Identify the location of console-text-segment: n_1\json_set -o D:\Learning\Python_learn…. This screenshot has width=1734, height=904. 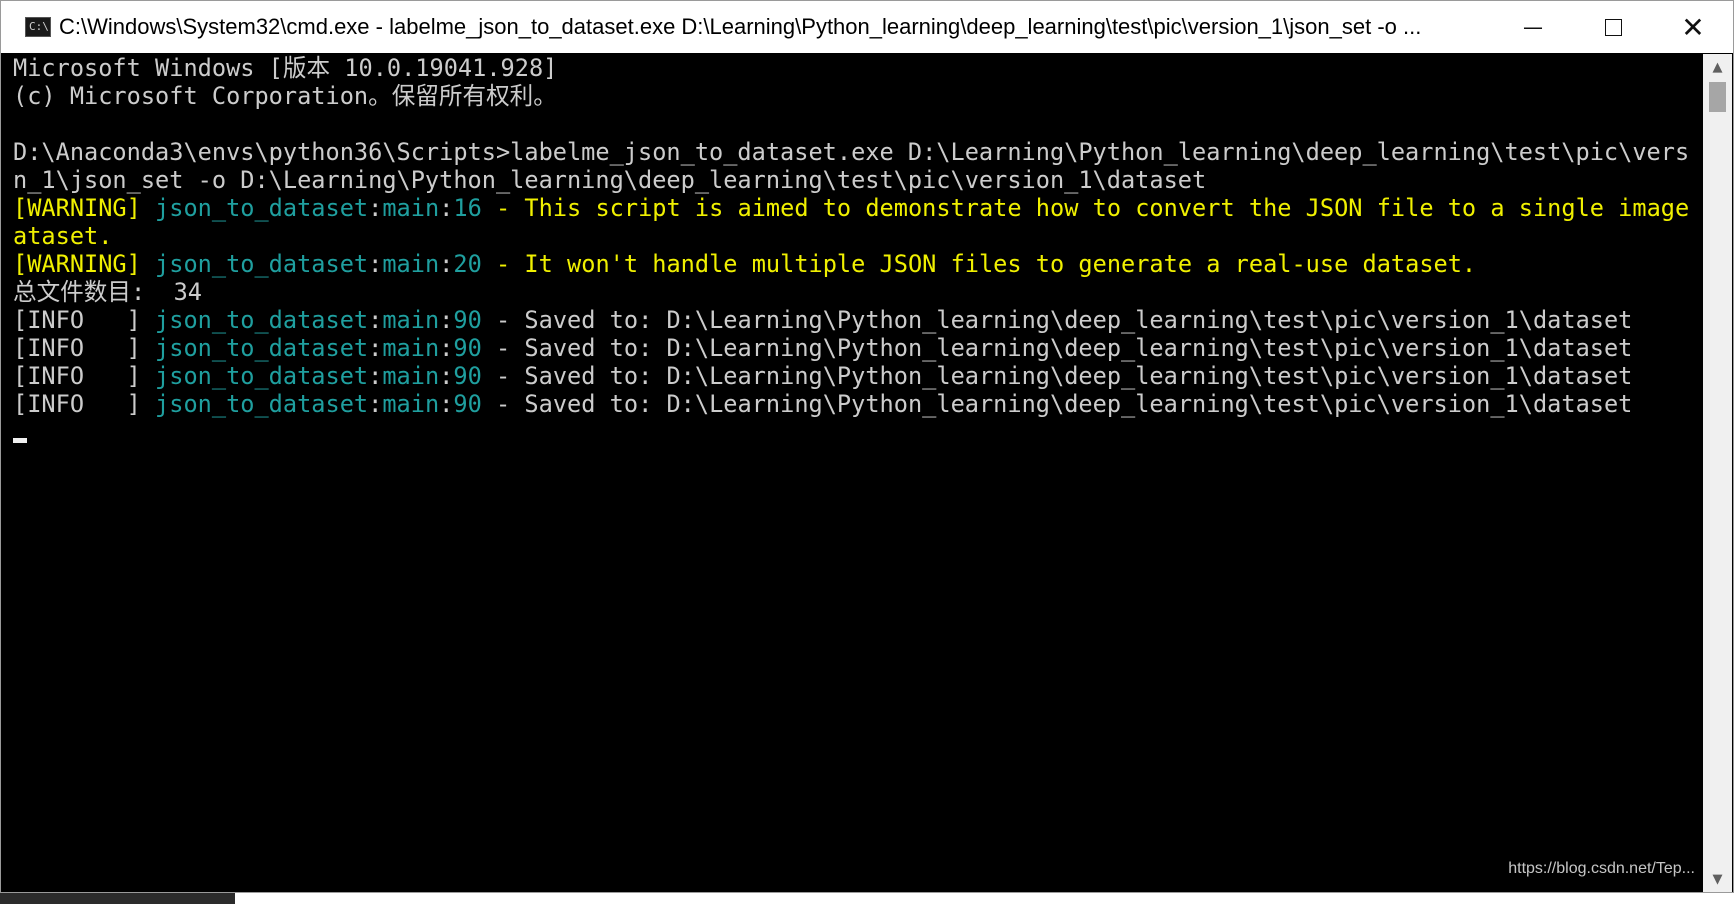
(610, 180).